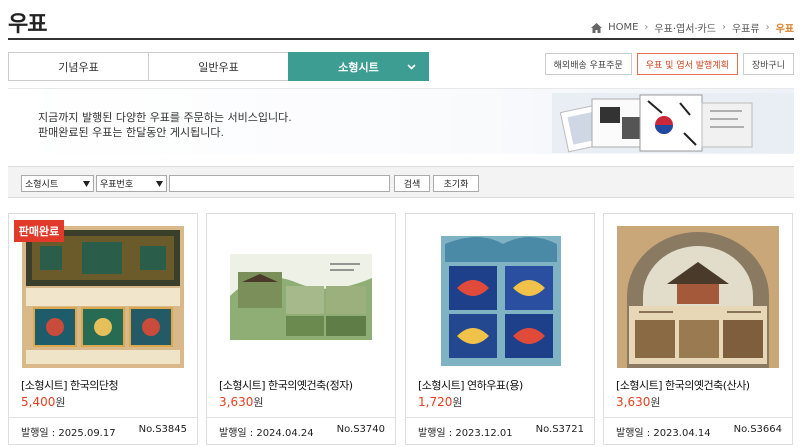  Describe the element at coordinates (401, 39) in the screenshot. I see `header-divider` at that location.